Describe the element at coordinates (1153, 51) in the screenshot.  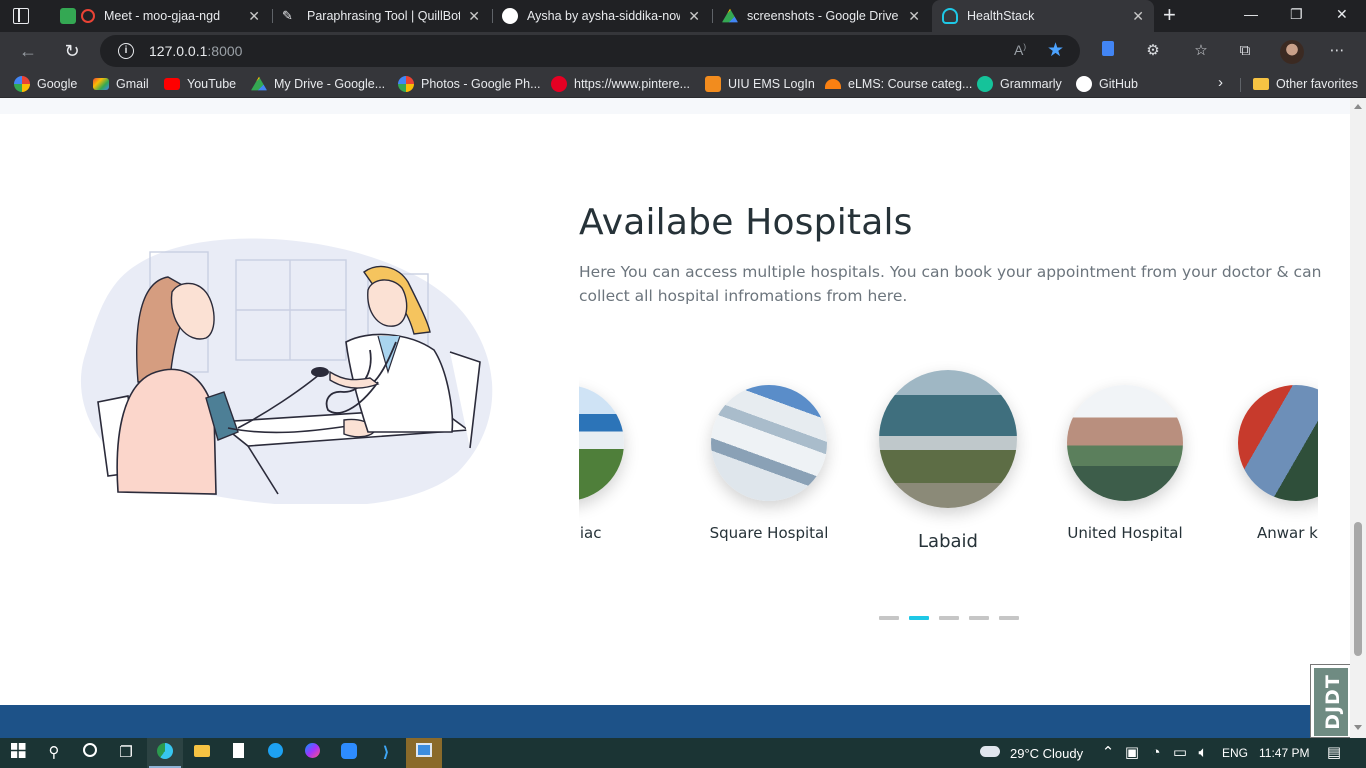
I see `extensions-icon: ⚙` at that location.